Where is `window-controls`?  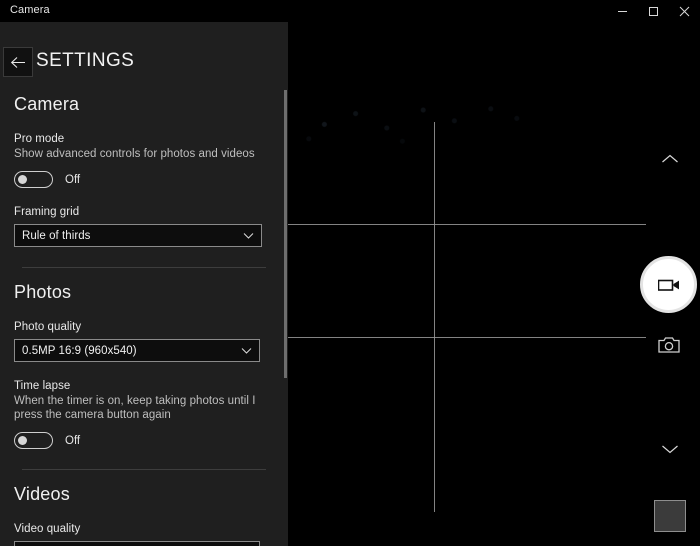 window-controls is located at coordinates (653, 11).